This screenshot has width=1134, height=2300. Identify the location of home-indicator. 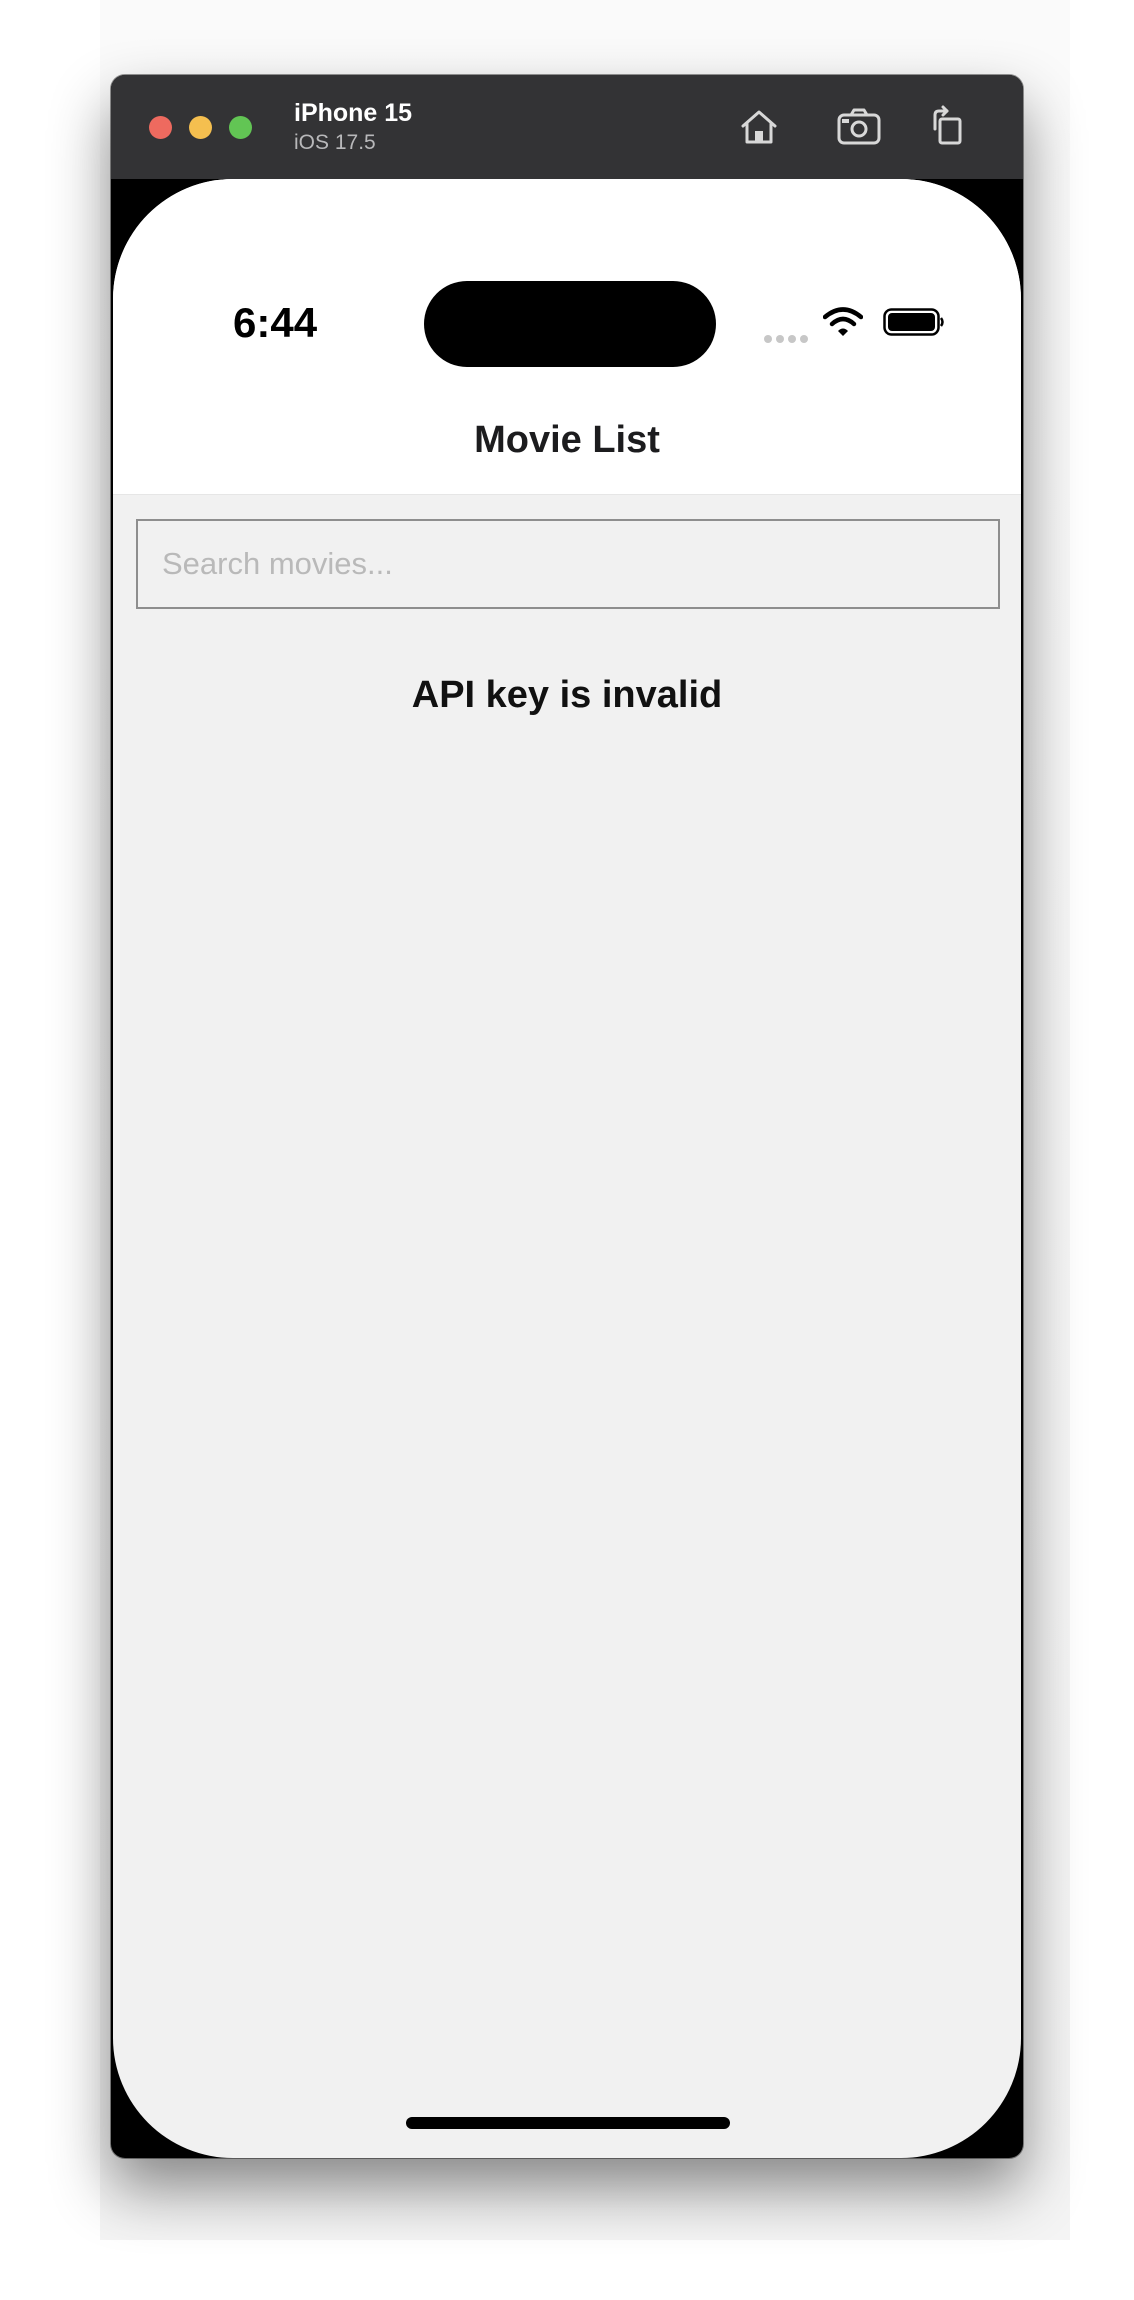
(568, 2123).